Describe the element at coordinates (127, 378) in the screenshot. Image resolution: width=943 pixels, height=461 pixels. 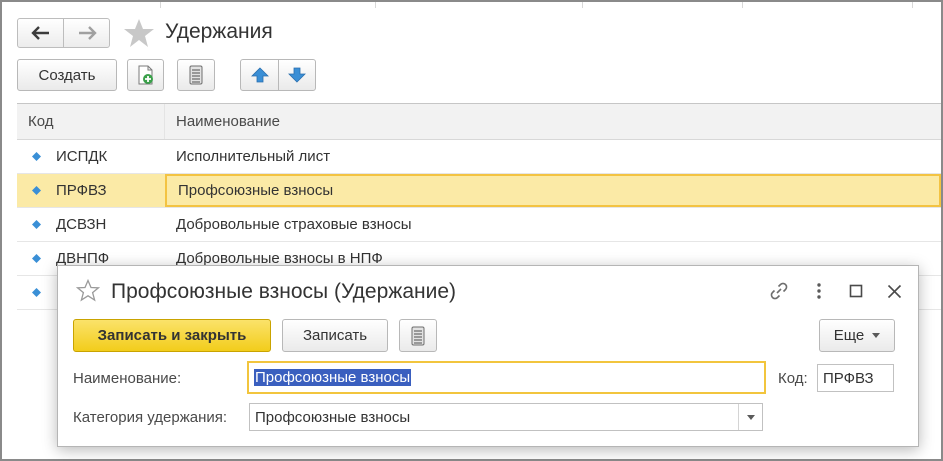
I see `name-label: Наименование:` at that location.